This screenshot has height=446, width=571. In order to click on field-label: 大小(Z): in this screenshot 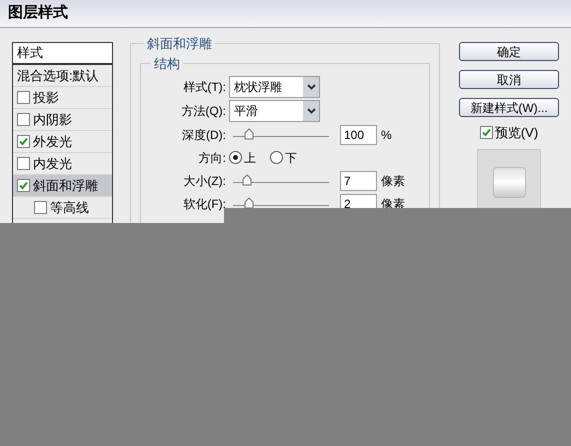, I will do `click(204, 181)`.